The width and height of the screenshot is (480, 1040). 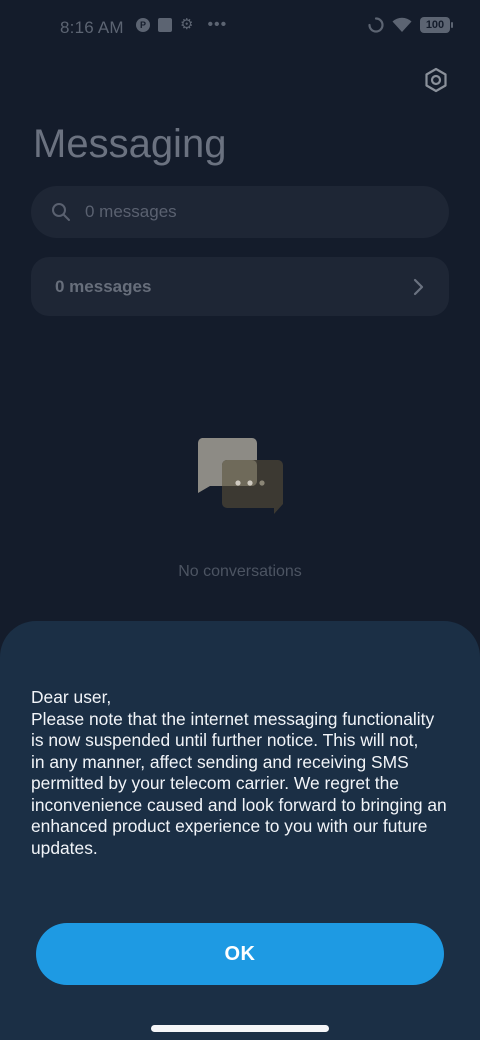 What do you see at coordinates (376, 25) in the screenshot?
I see `loading-spinner-icon` at bounding box center [376, 25].